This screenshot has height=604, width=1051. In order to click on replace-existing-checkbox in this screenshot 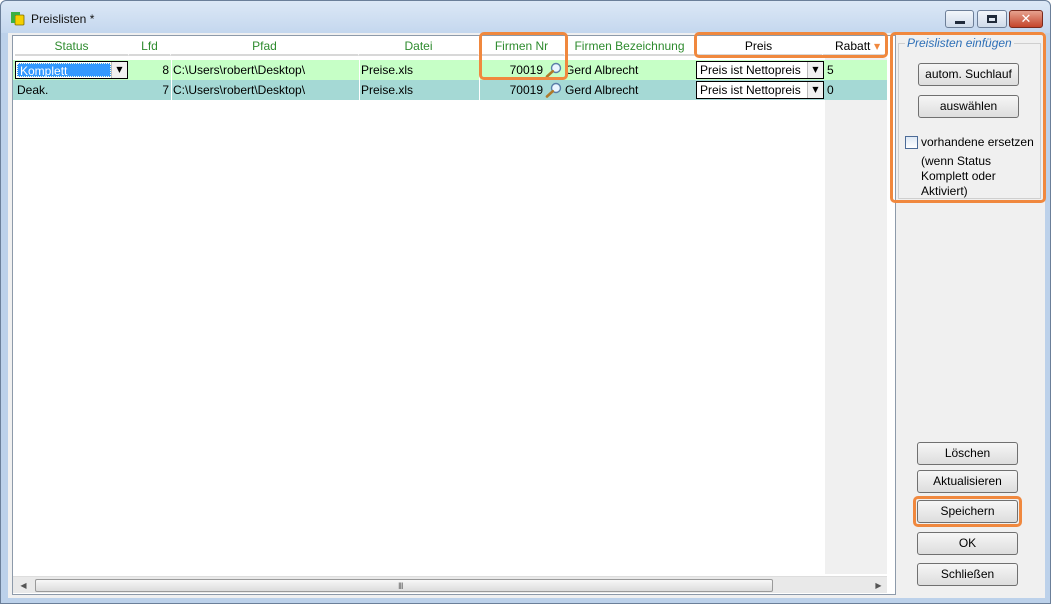, I will do `click(911, 142)`.